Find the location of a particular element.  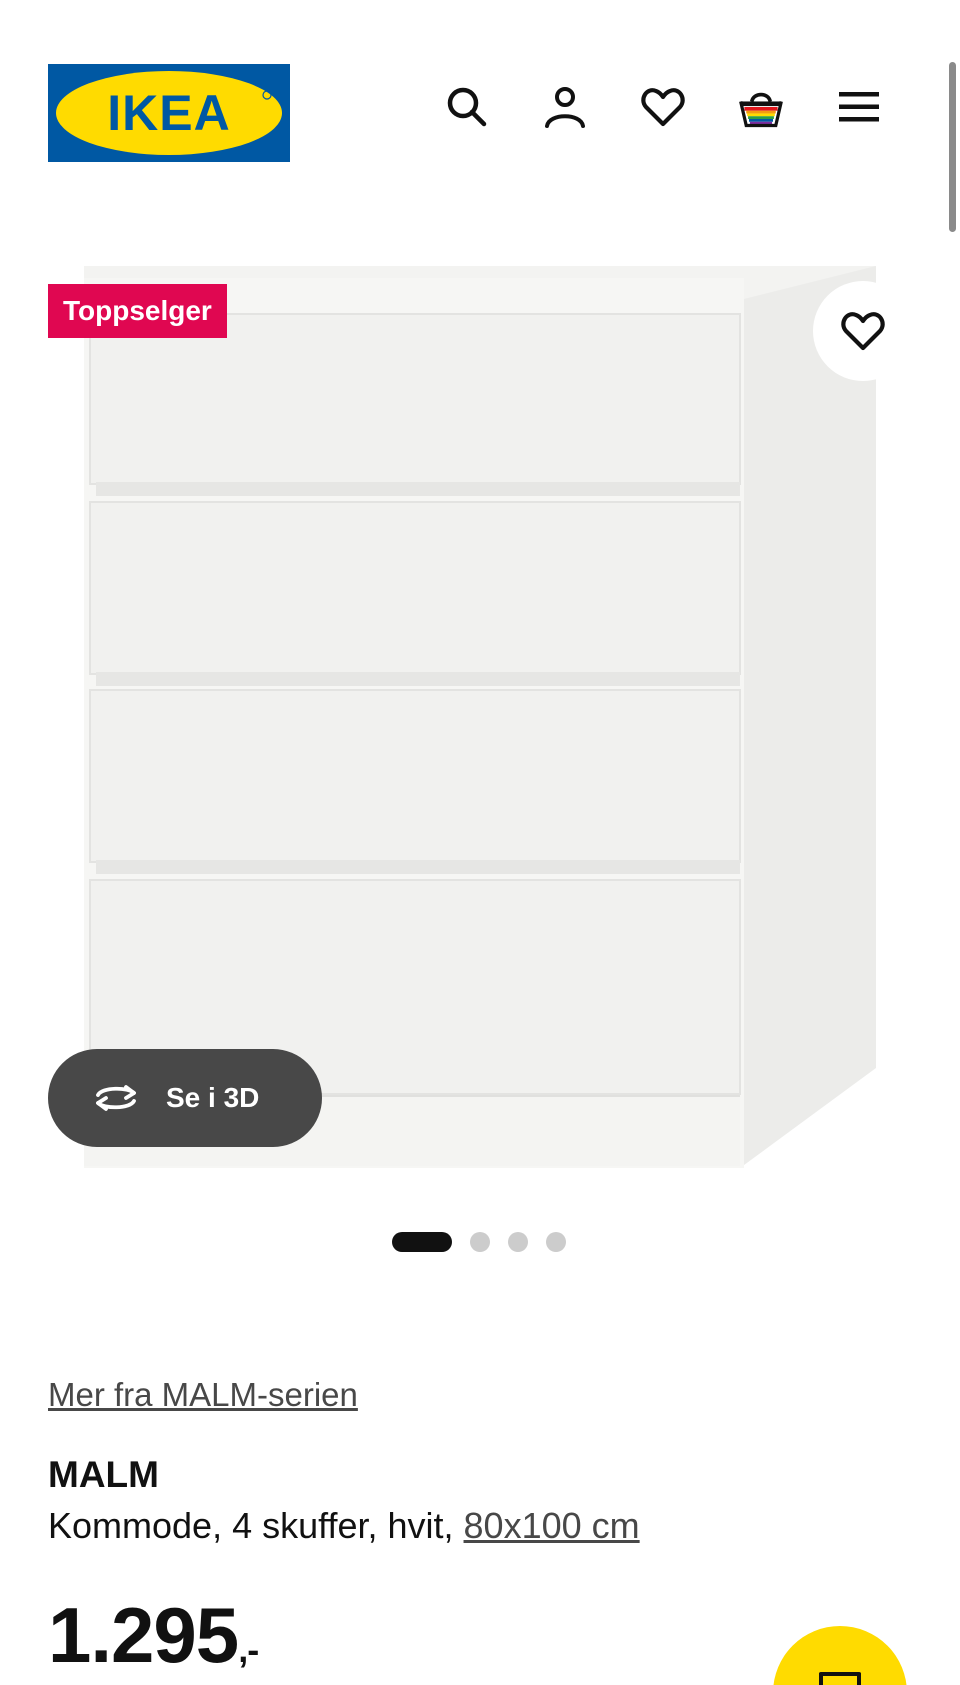

header-actions is located at coordinates (663, 107).